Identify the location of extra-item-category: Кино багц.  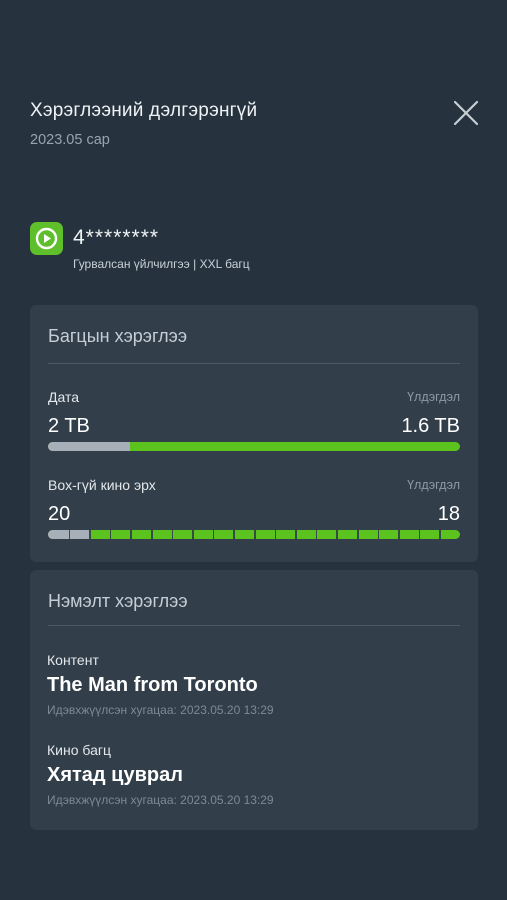
(79, 750).